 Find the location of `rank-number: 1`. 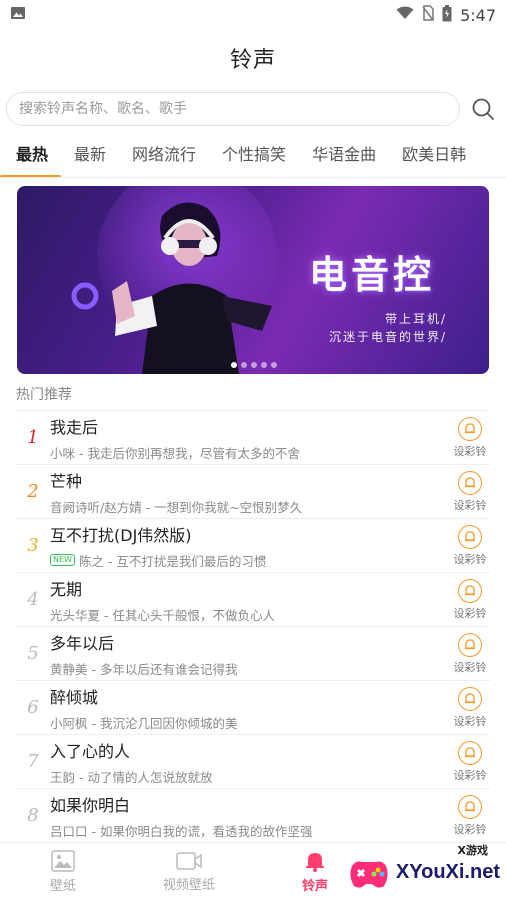

rank-number: 1 is located at coordinates (33, 437).